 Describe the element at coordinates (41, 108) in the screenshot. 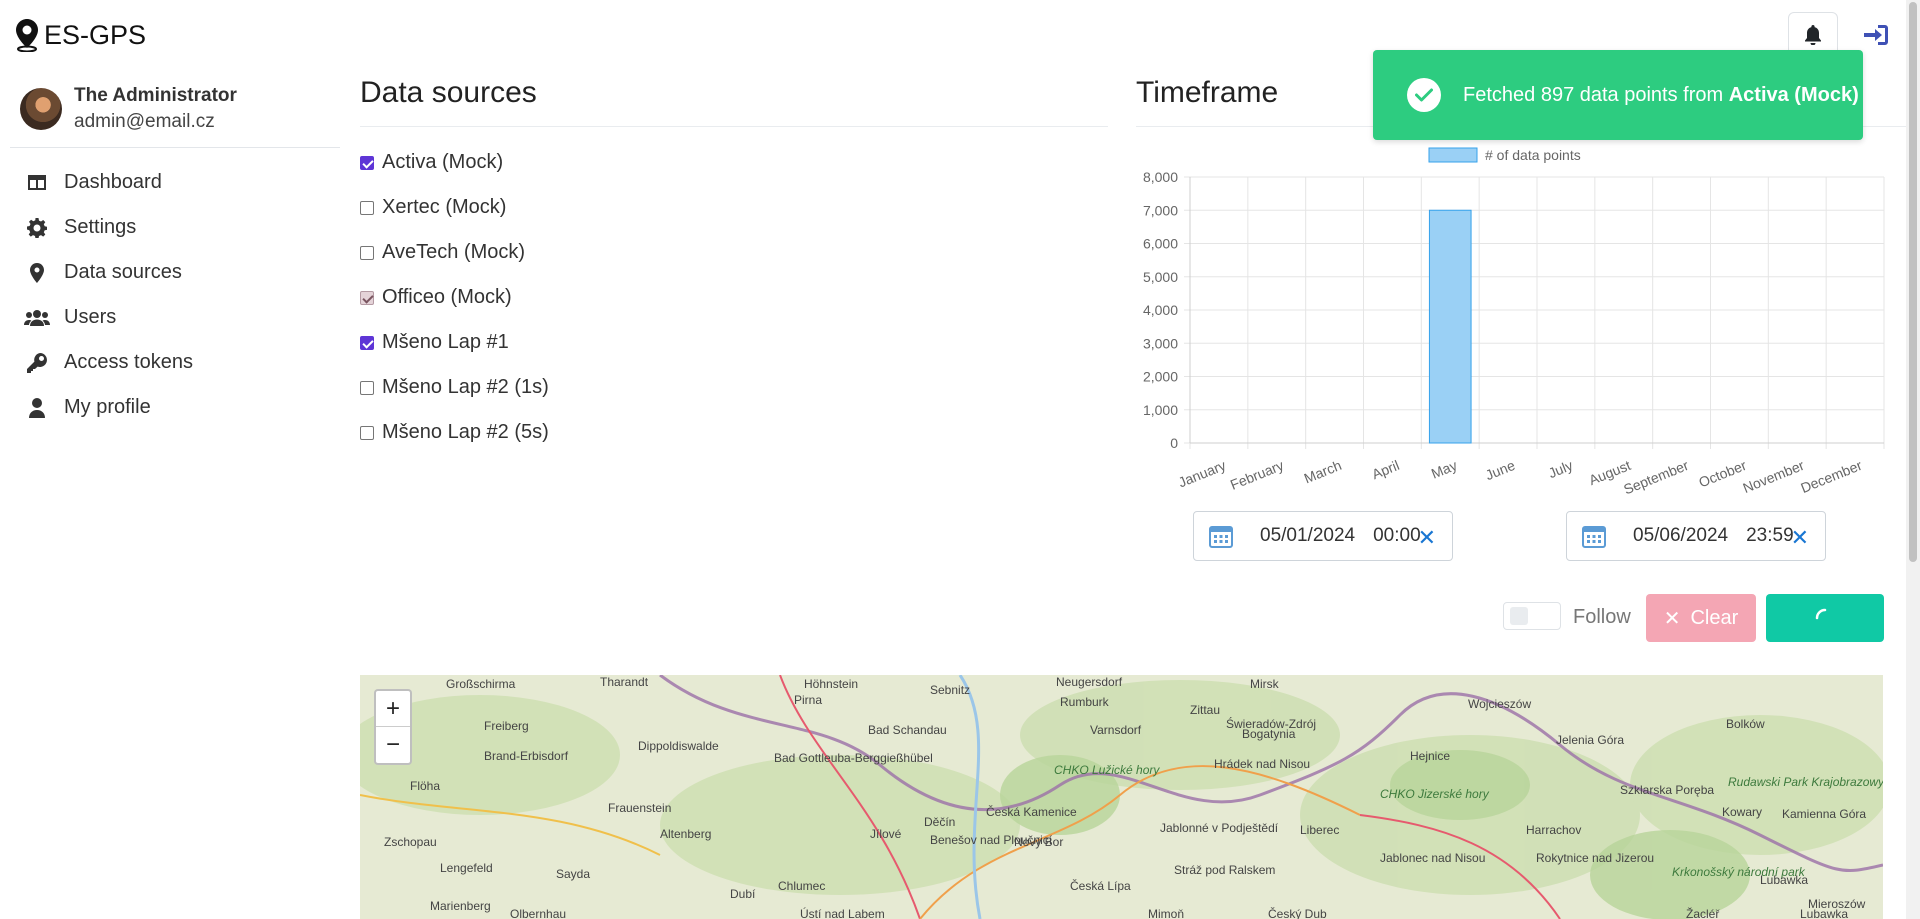

I see `avatar` at that location.